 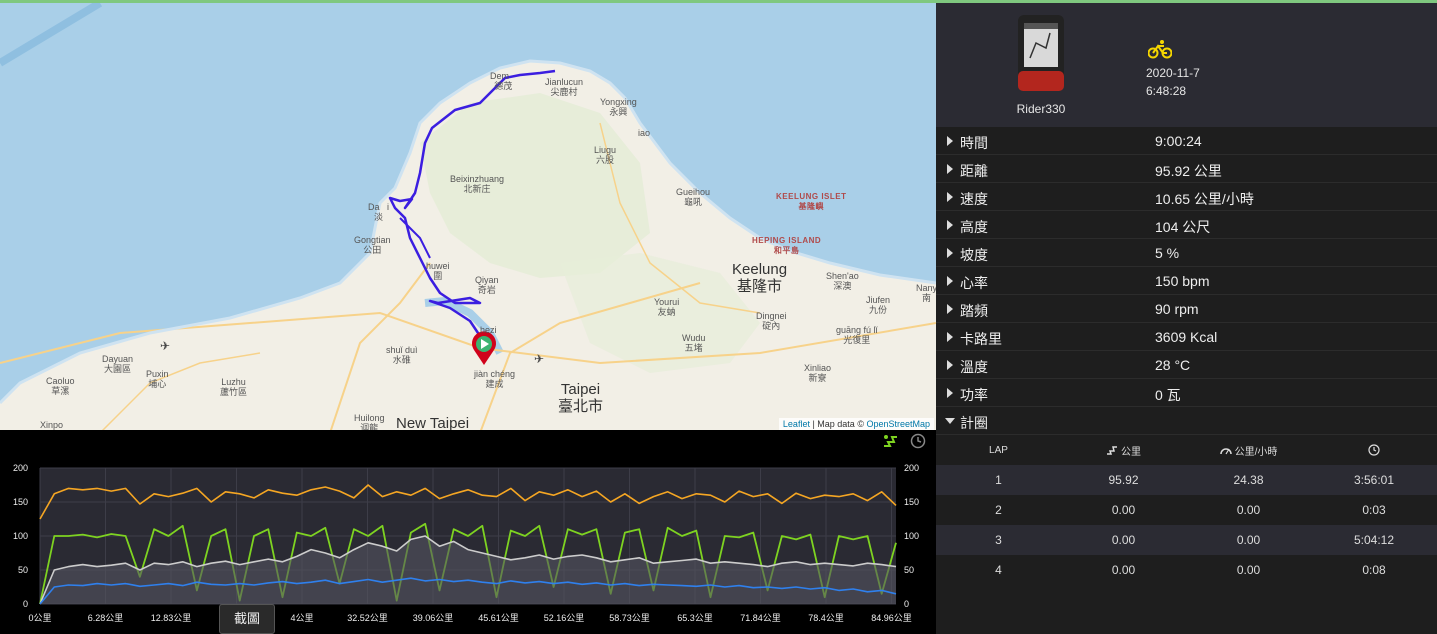 I want to click on screenshot-button: 截圖, so click(x=247, y=619).